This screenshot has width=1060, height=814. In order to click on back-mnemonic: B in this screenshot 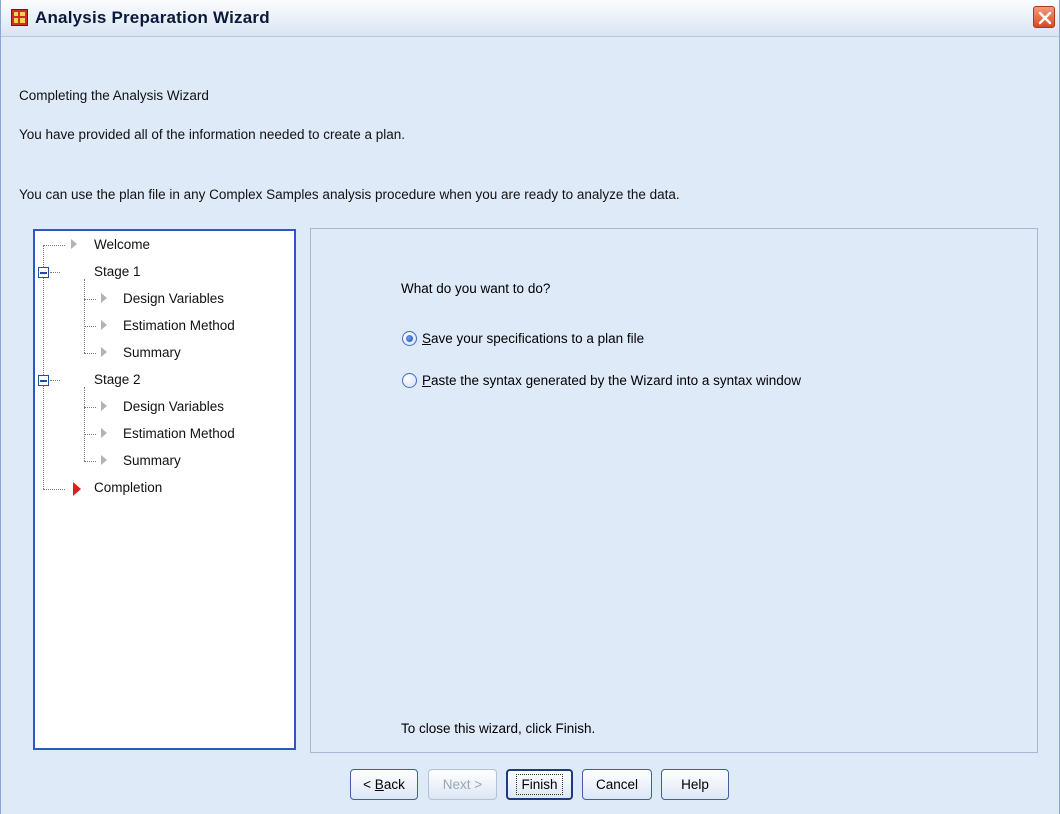, I will do `click(379, 784)`.